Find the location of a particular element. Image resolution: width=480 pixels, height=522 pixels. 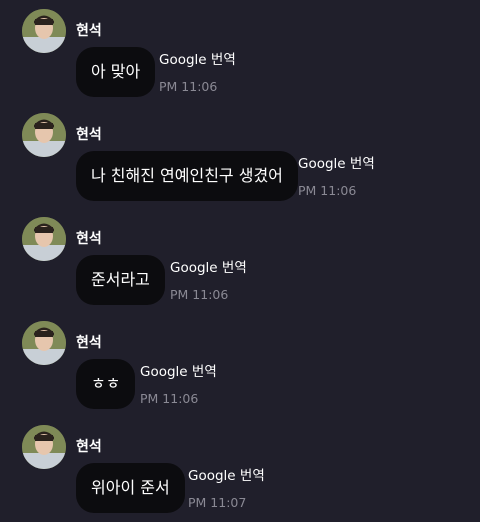

message-bubble: 나 친해진 연예인친구 생겼어 is located at coordinates (187, 176).